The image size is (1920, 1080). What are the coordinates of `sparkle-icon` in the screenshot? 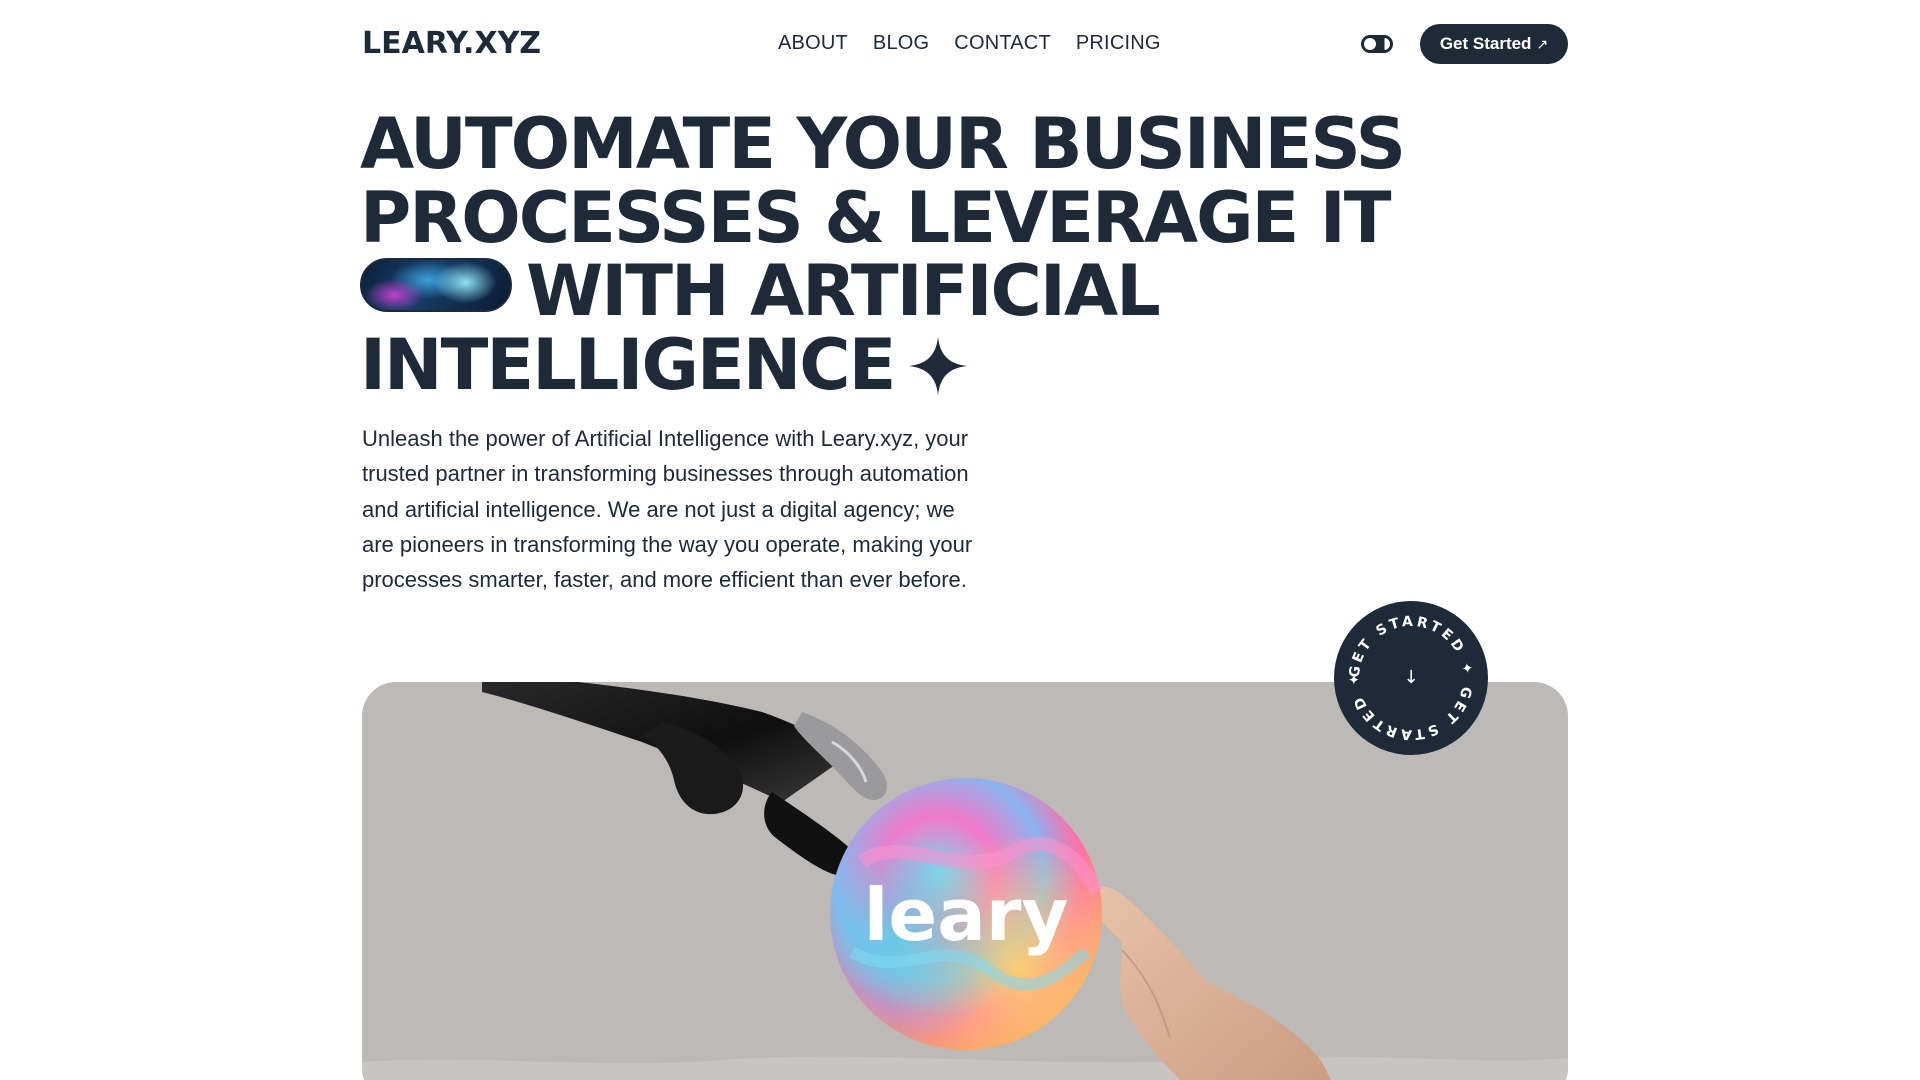 It's located at (937, 365).